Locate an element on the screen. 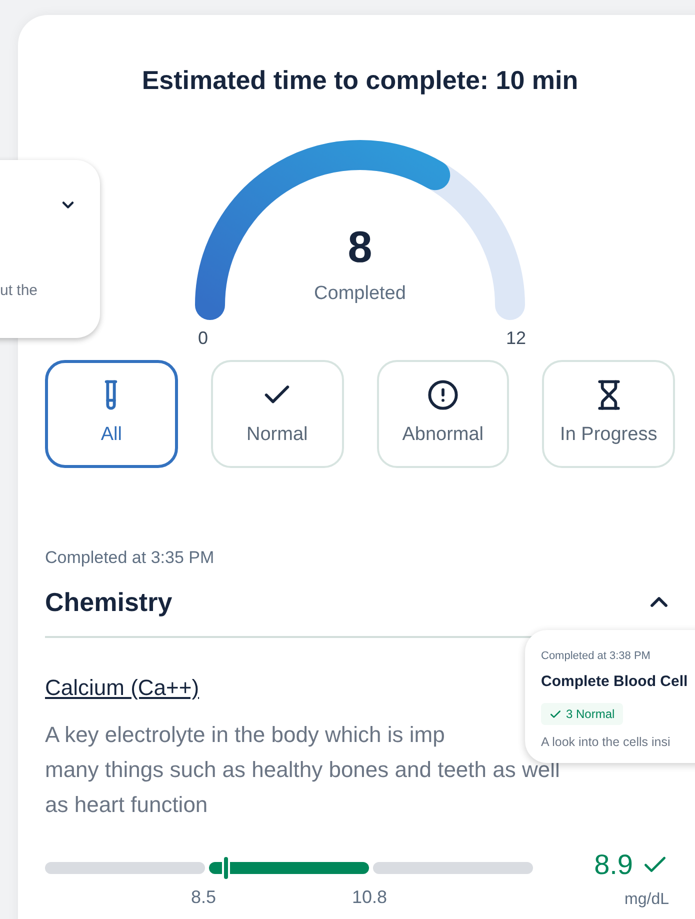  description-line: as heart function is located at coordinates (126, 805).